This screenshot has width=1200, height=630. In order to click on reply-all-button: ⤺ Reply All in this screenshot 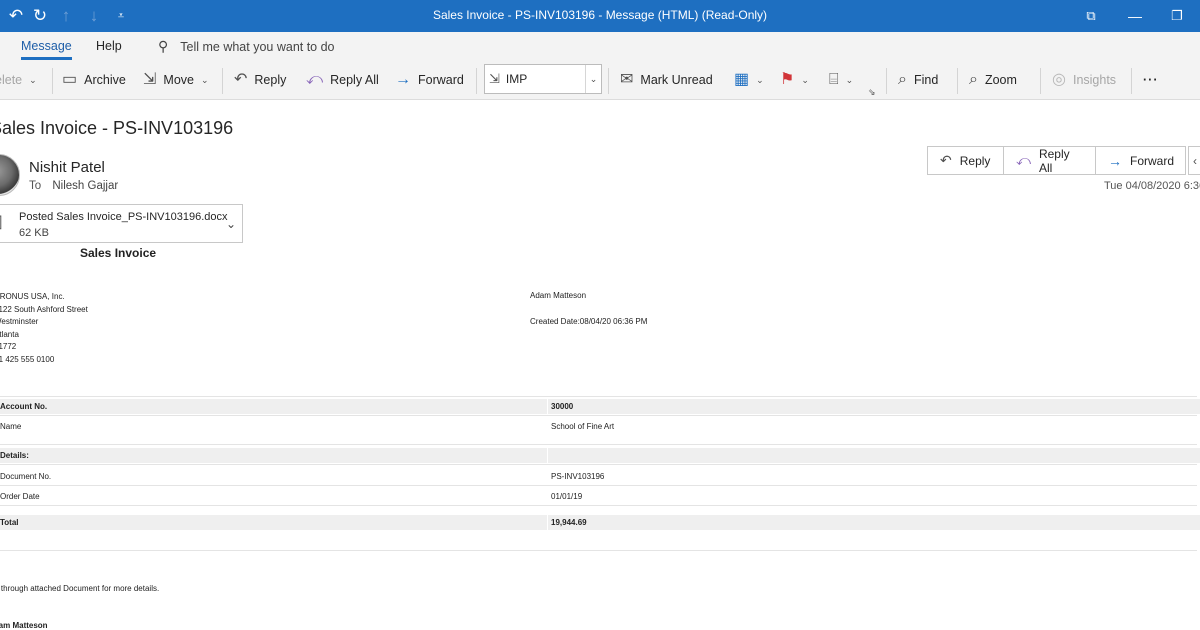, I will do `click(342, 80)`.